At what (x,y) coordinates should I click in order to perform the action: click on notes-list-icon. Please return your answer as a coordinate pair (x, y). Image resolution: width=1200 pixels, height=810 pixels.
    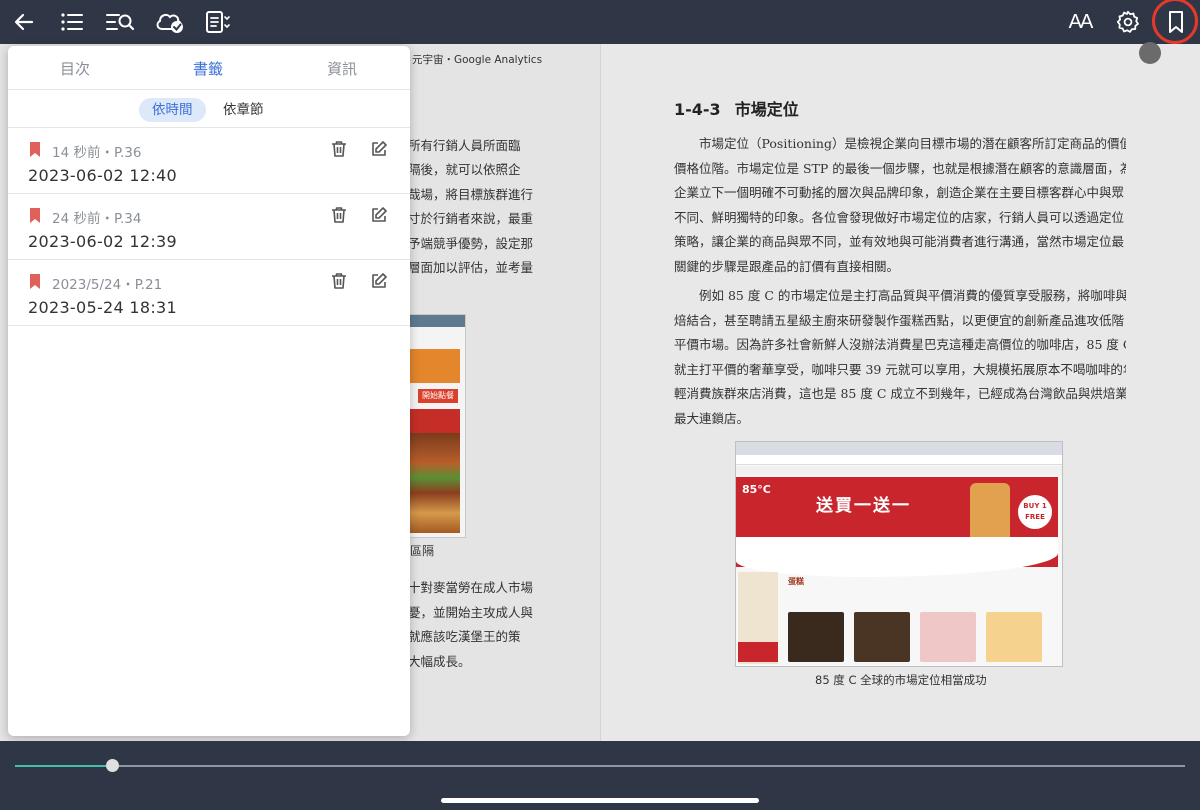
    Looking at the image, I should click on (218, 22).